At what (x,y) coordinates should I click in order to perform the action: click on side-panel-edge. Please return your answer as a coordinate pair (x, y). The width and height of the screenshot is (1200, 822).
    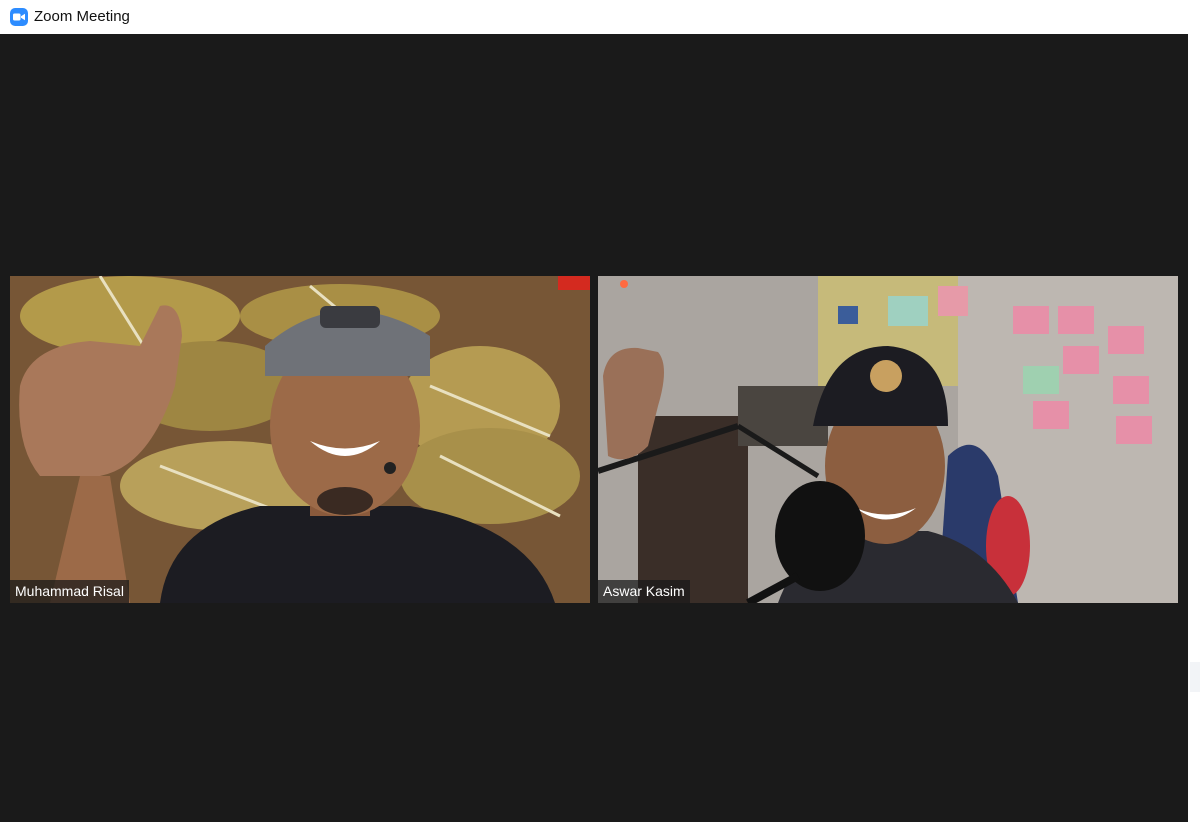
    Looking at the image, I should click on (1194, 428).